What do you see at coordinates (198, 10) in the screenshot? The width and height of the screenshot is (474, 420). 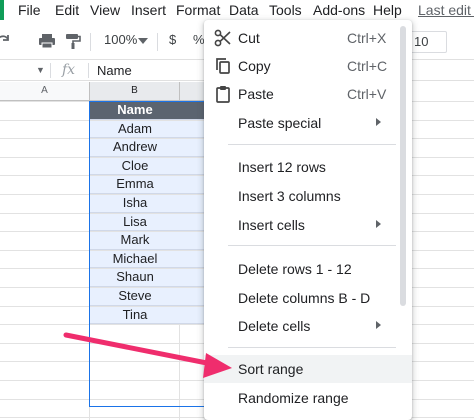 I see `menu-format: Format` at bounding box center [198, 10].